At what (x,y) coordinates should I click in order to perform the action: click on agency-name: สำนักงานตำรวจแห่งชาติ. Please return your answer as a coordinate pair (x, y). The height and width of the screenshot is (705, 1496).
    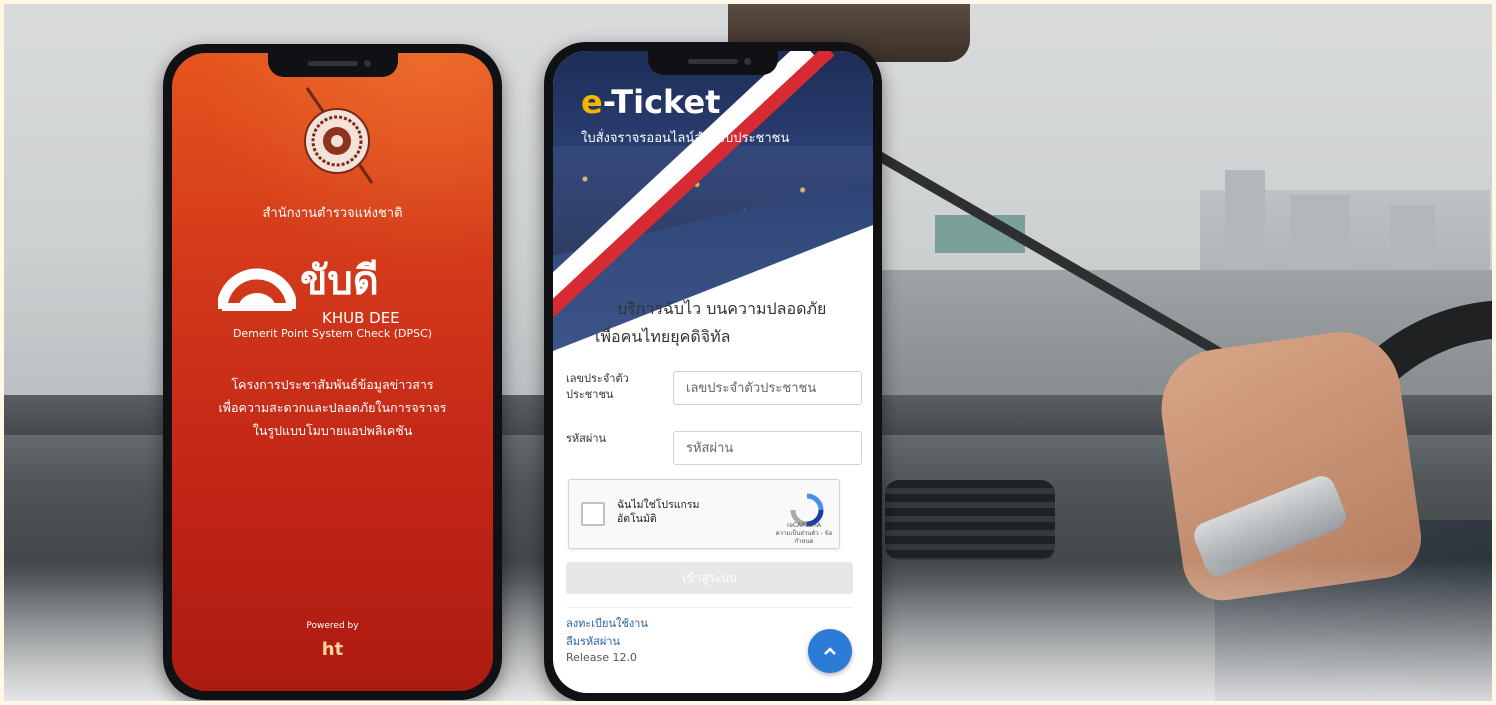
    Looking at the image, I should click on (332, 213).